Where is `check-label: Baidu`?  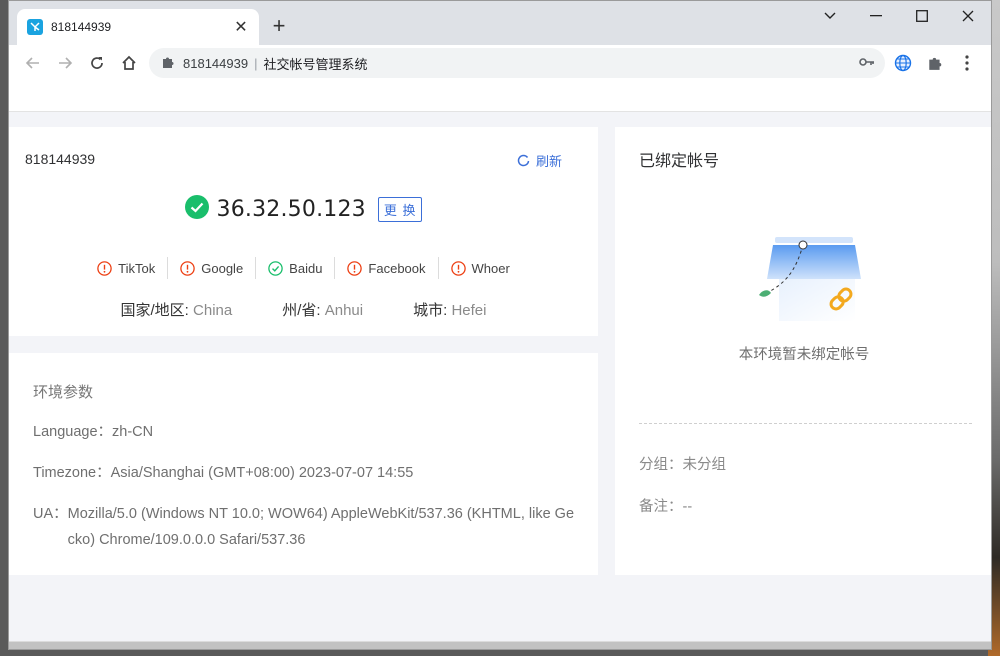
check-label: Baidu is located at coordinates (306, 268).